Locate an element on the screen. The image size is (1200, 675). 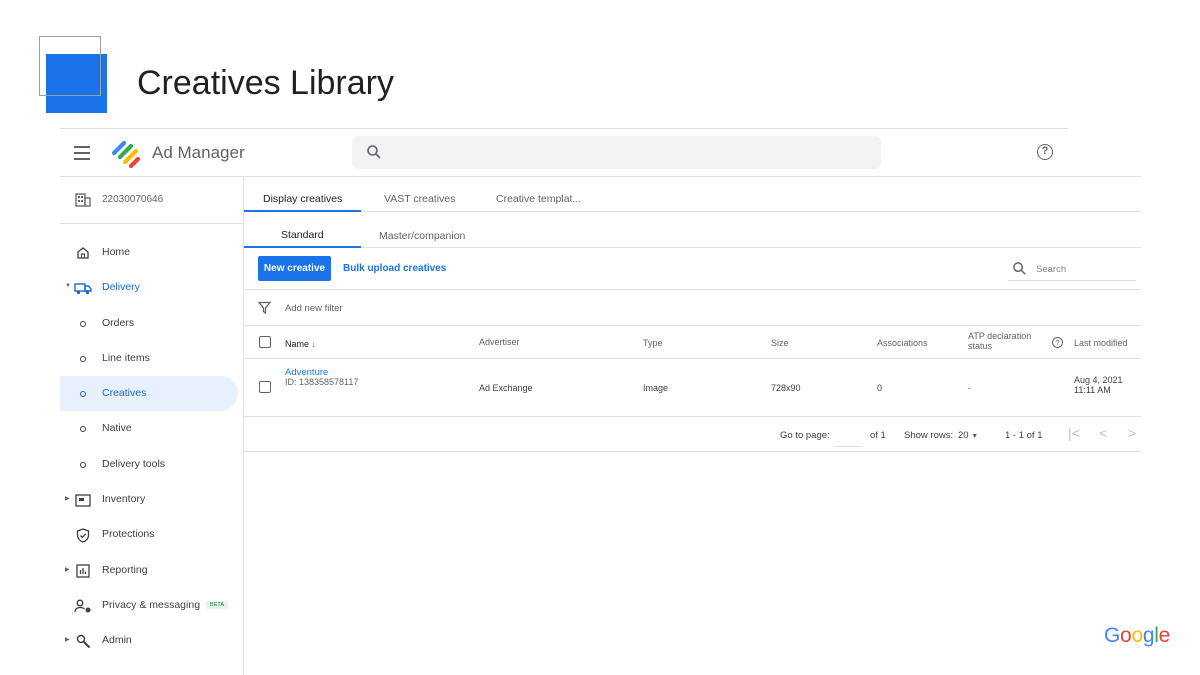
header-divider is located at coordinates (564, 128).